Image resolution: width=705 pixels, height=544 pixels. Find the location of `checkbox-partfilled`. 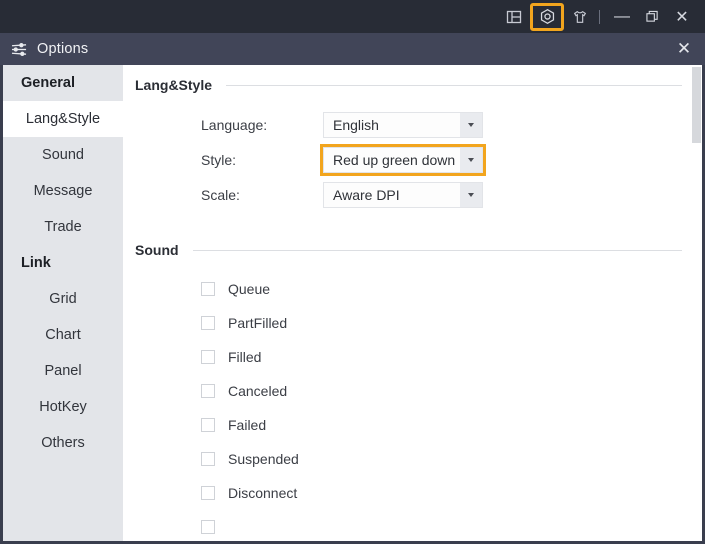

checkbox-partfilled is located at coordinates (208, 323).